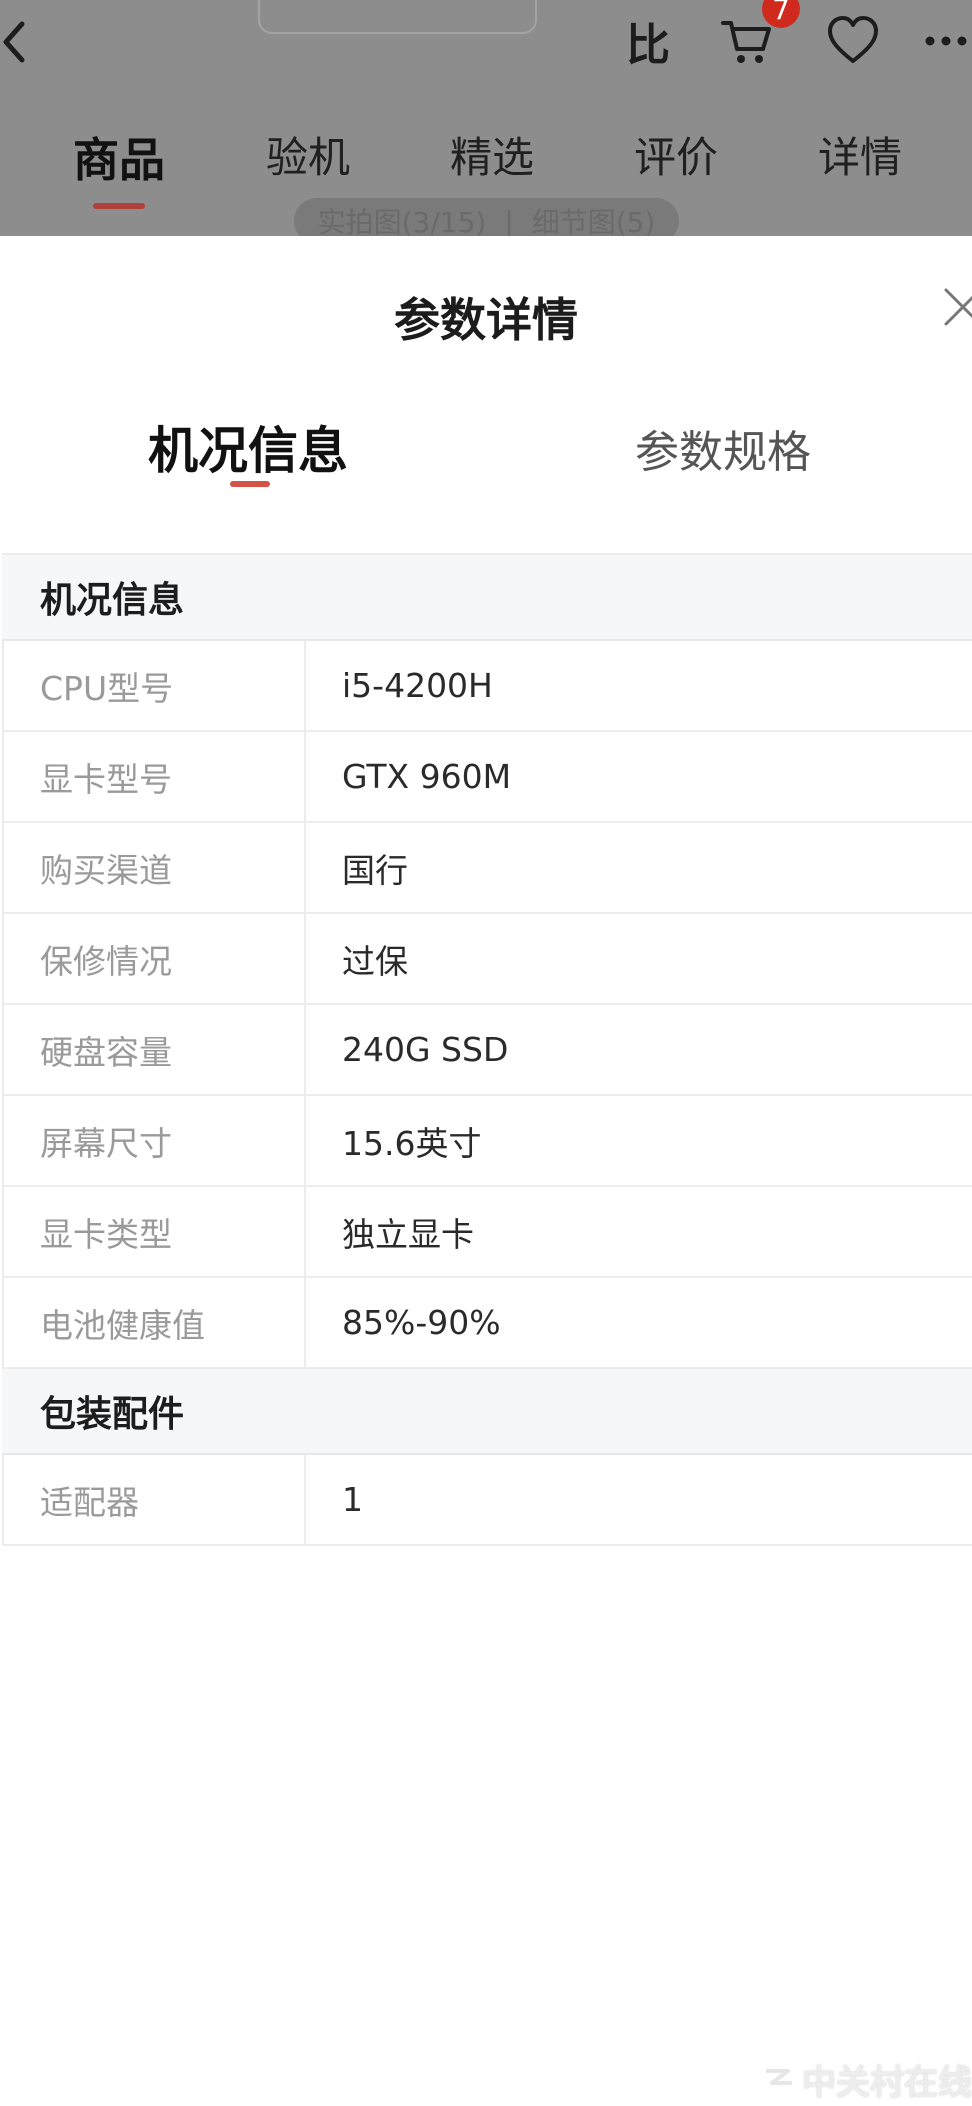 The width and height of the screenshot is (972, 2106). Describe the element at coordinates (860, 154) in the screenshot. I see `tab-details: 详情` at that location.